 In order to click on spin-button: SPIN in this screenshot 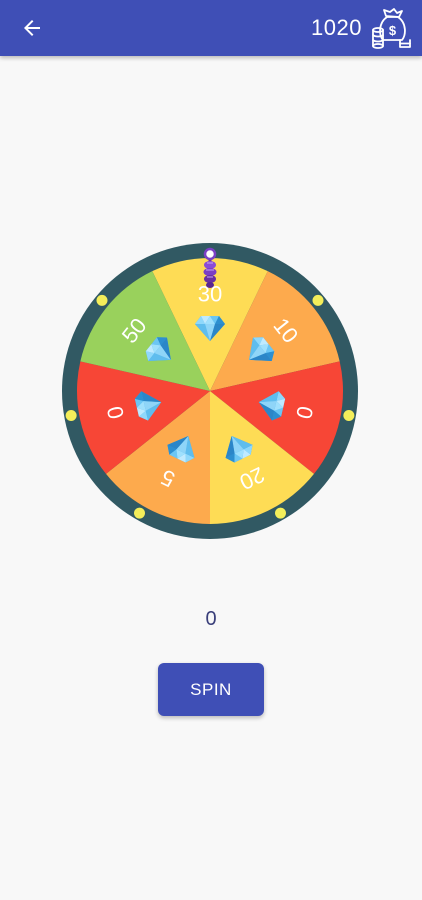, I will do `click(211, 689)`.